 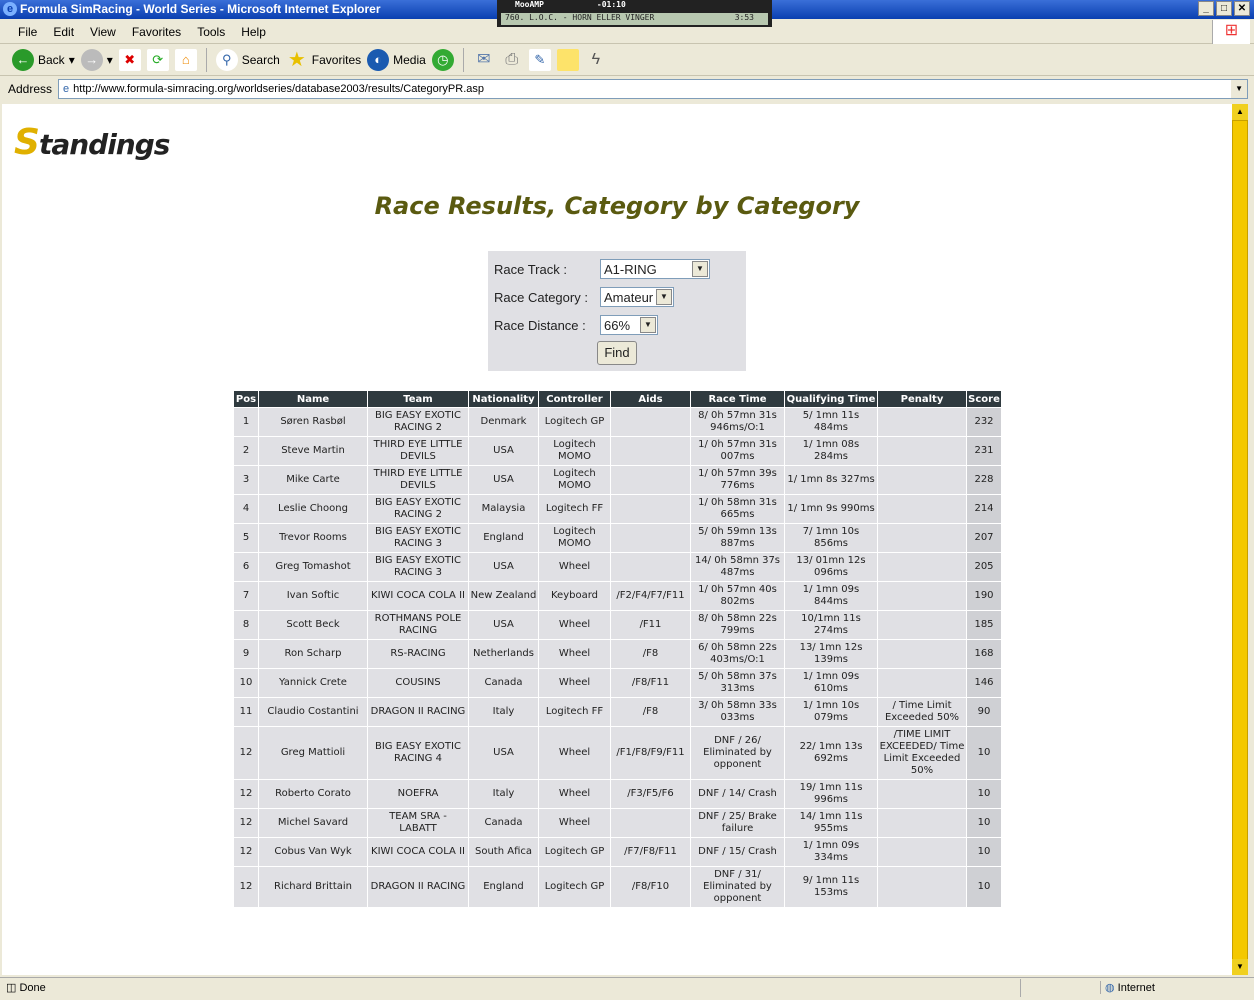 I want to click on status-bar: ◫ Done ◍ Internet, so click(x=627, y=987).